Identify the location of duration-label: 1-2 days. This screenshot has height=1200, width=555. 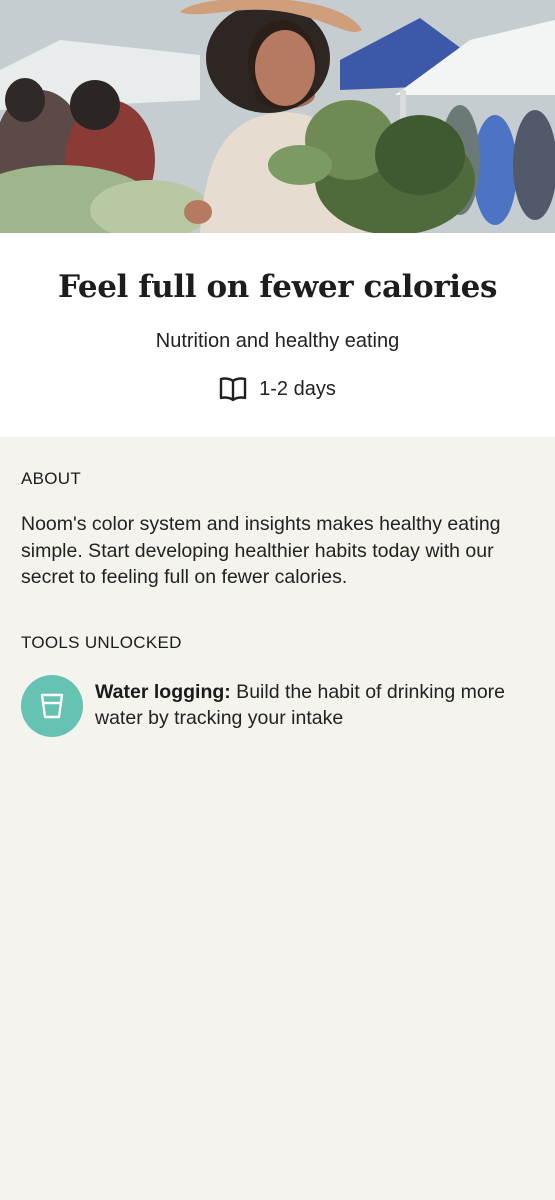
(297, 389).